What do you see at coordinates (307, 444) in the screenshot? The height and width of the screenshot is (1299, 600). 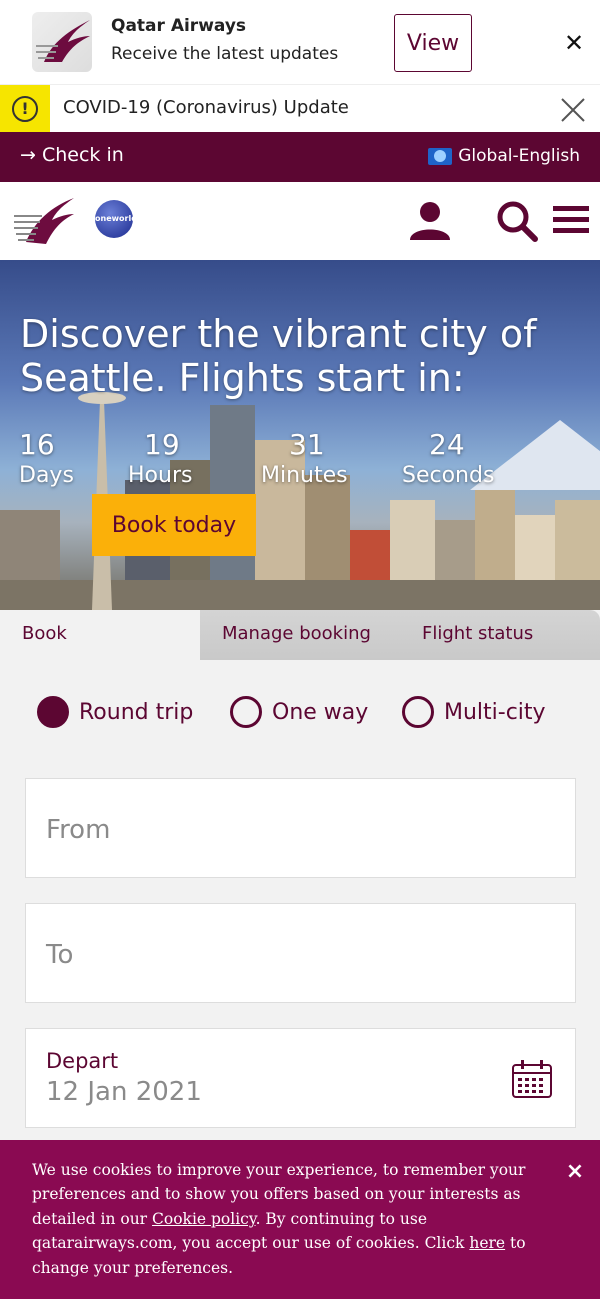 I see `countdown-minutes-value: 31` at bounding box center [307, 444].